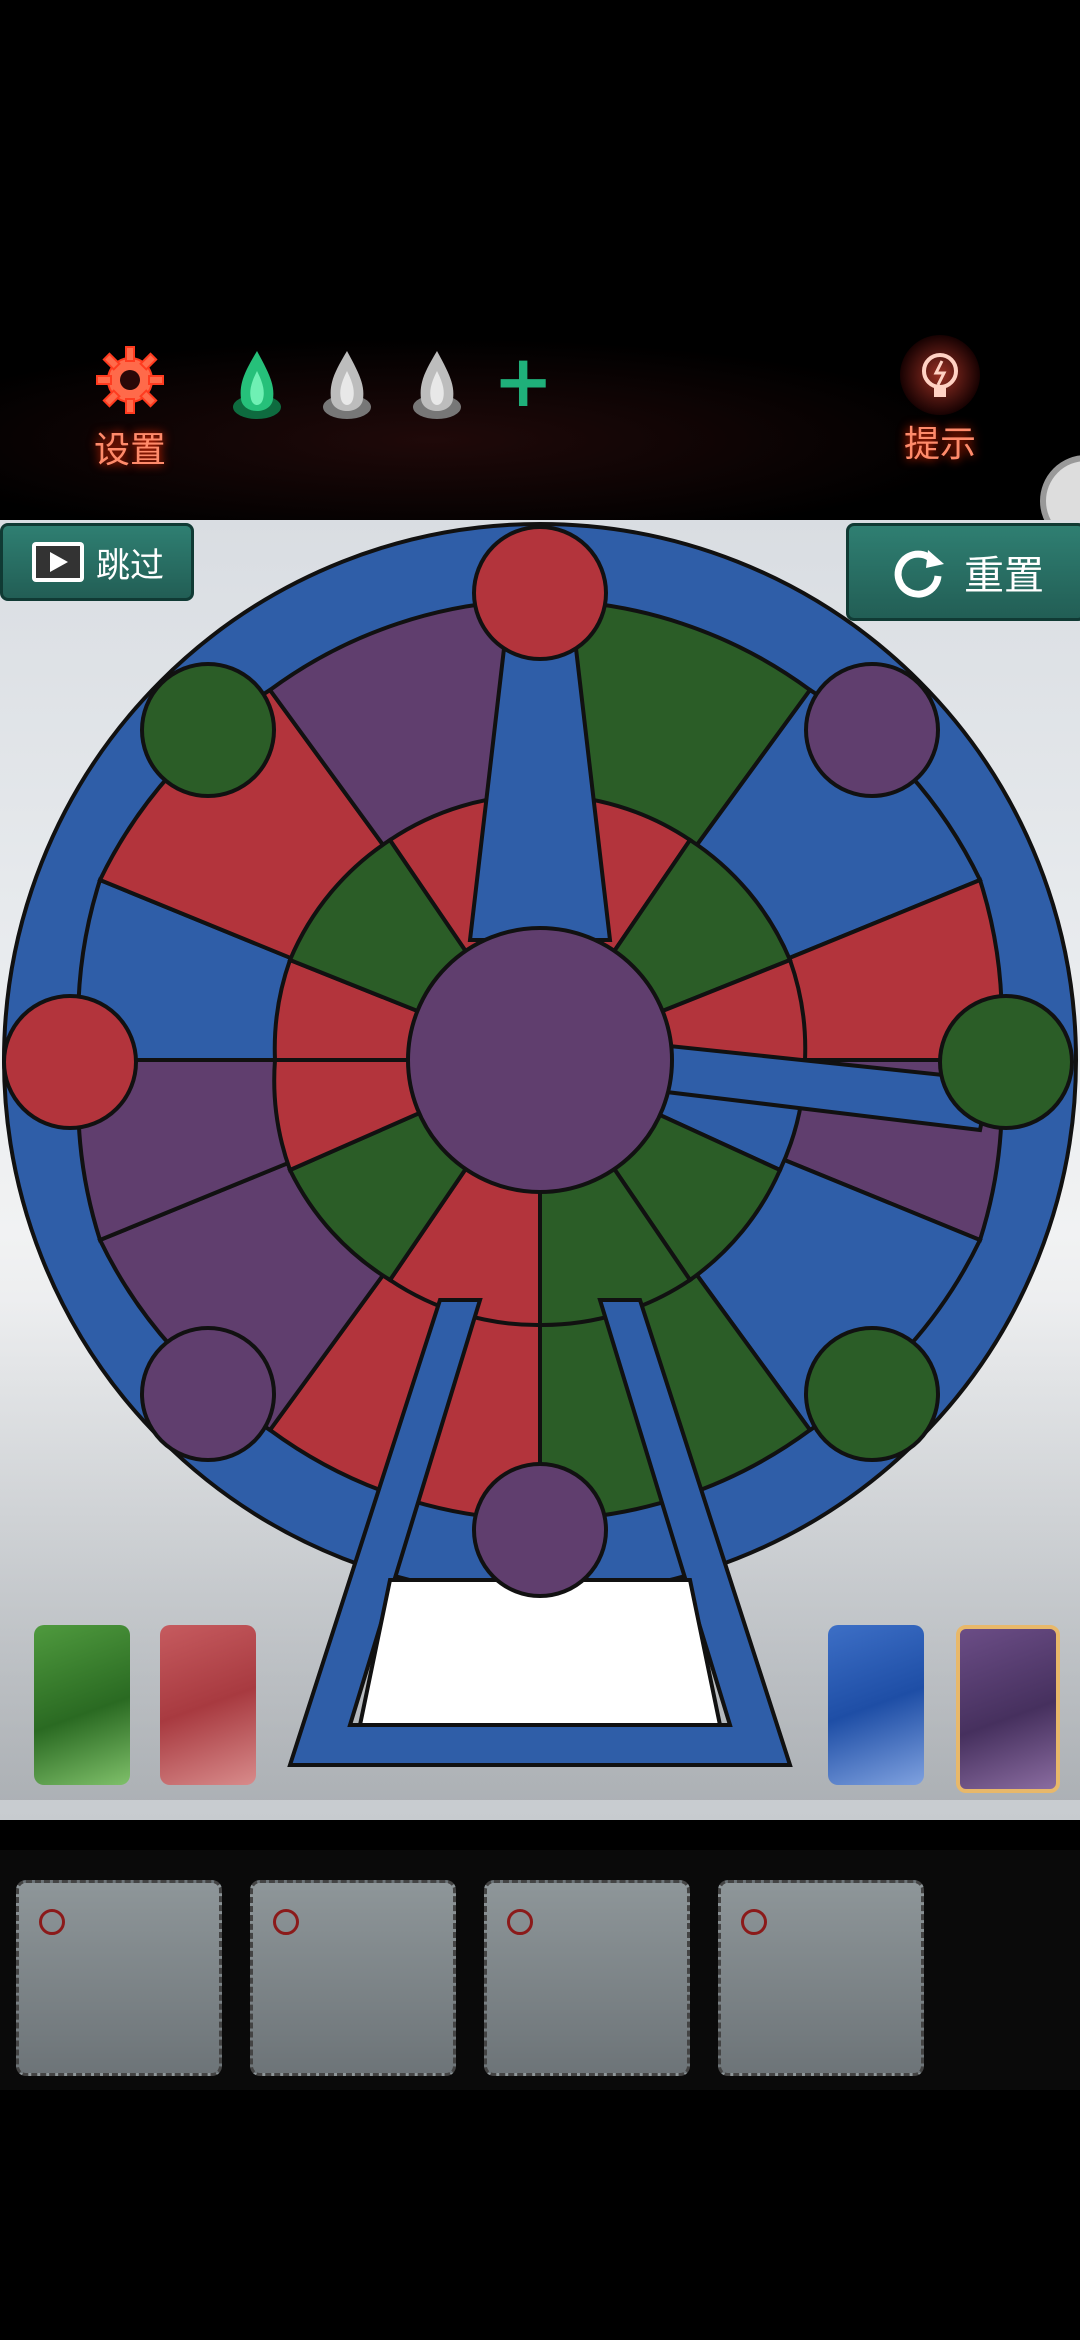  Describe the element at coordinates (876, 1705) in the screenshot. I see `swatch-blue` at that location.